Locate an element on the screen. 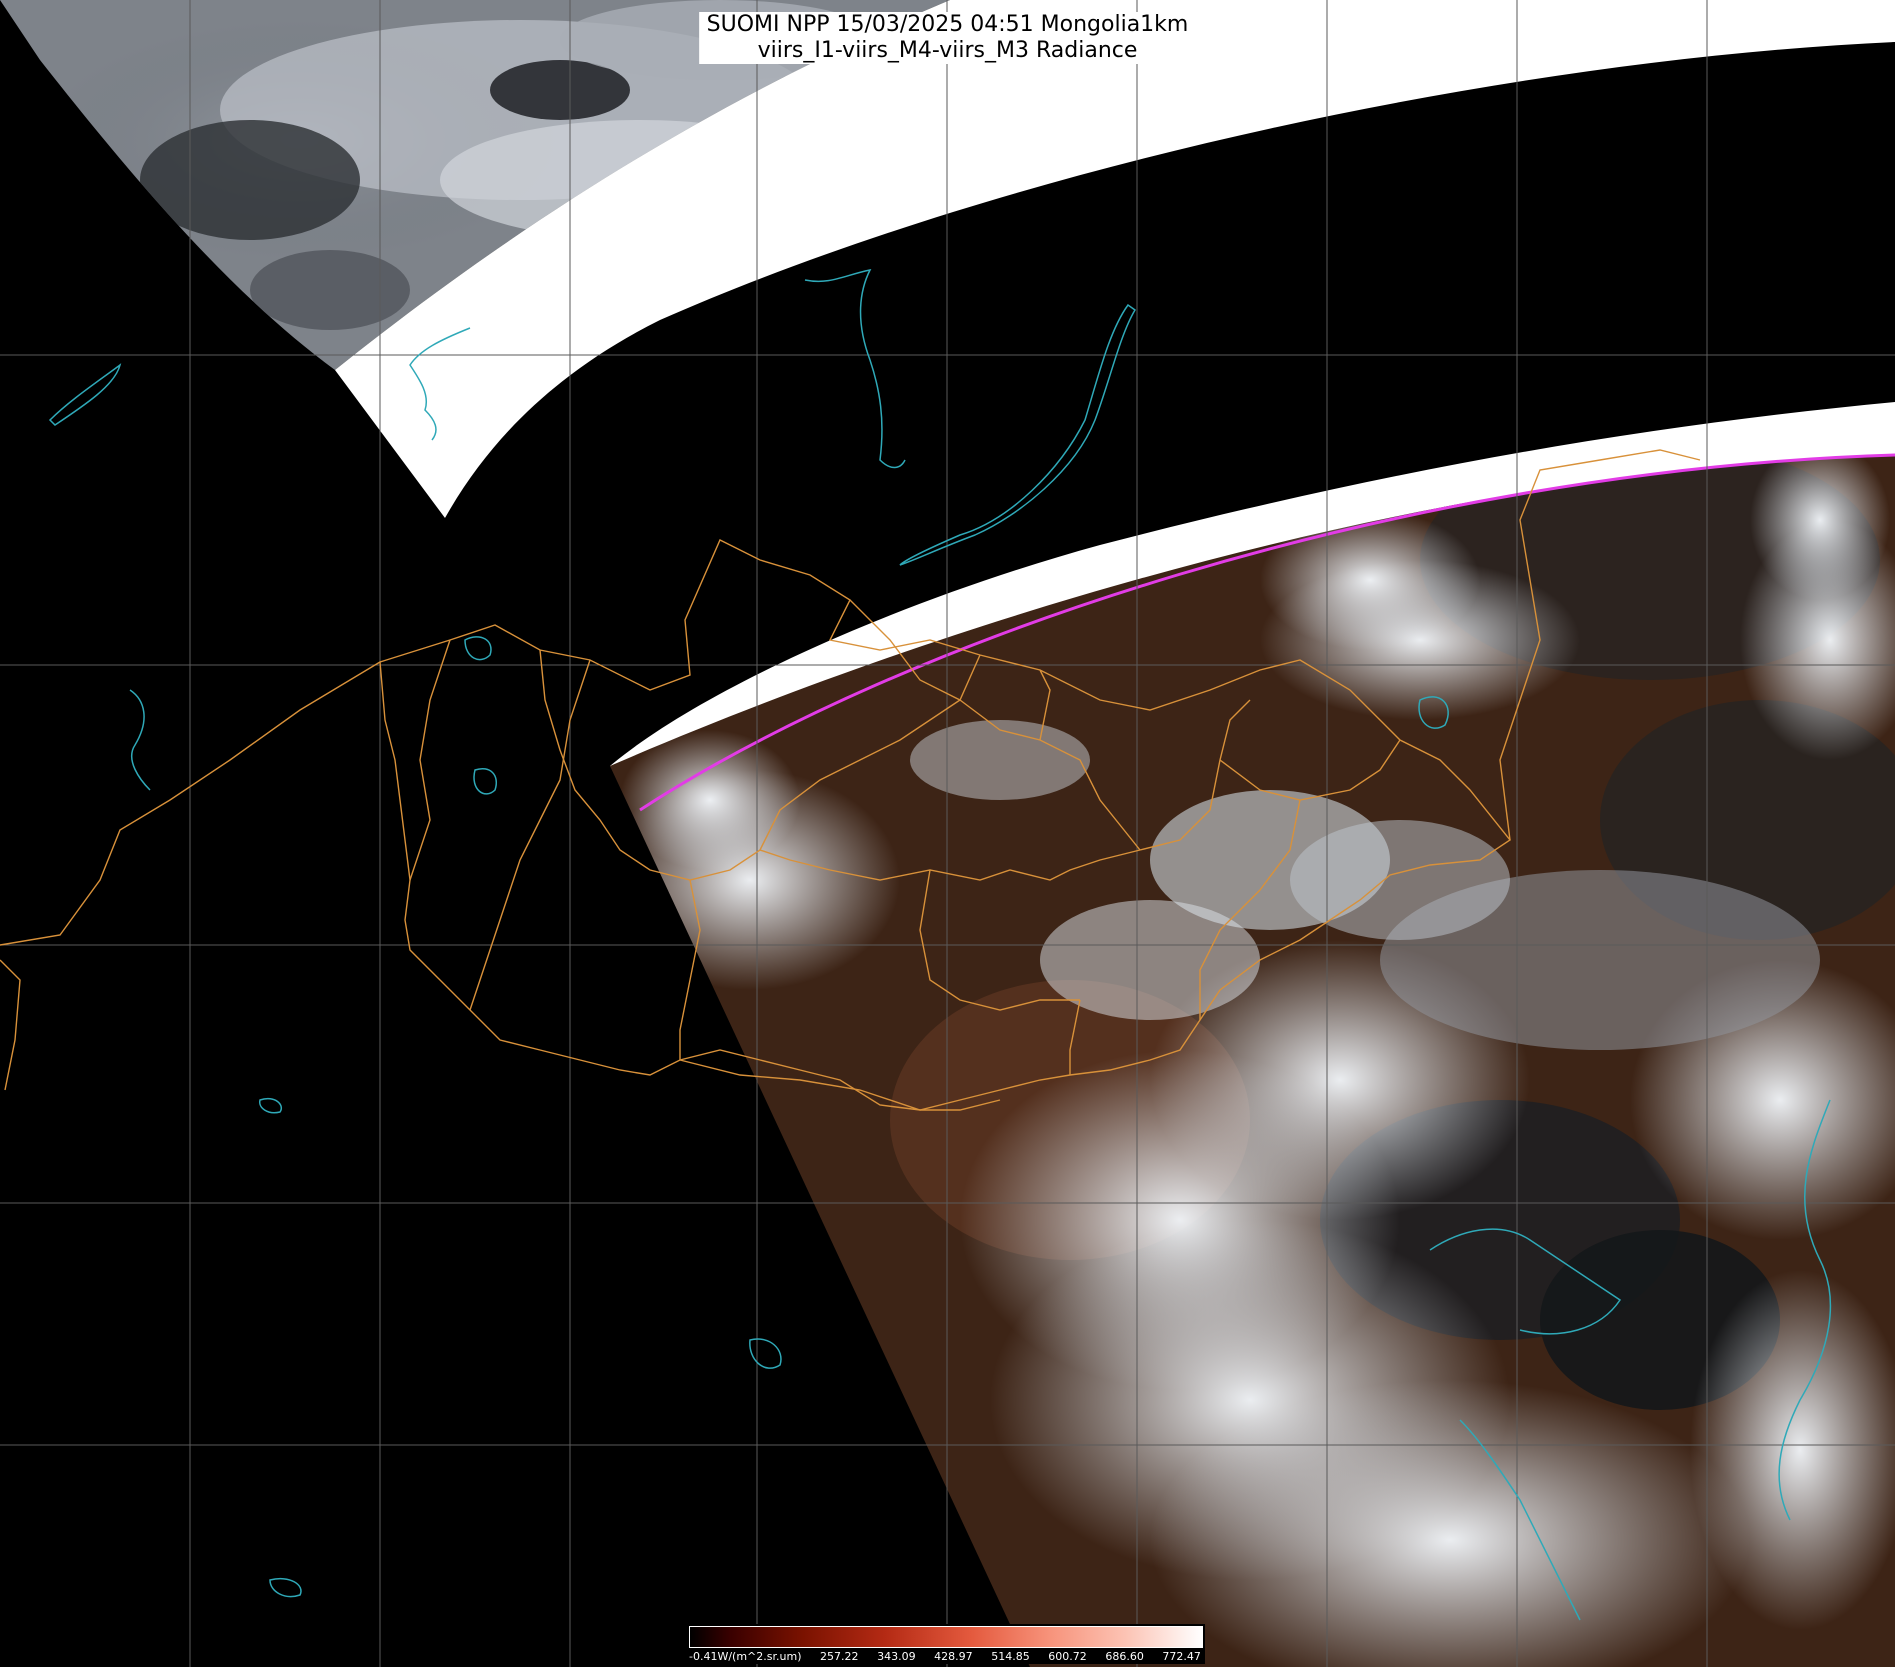  colorbar-label: 772.47 is located at coordinates (1181, 1656).